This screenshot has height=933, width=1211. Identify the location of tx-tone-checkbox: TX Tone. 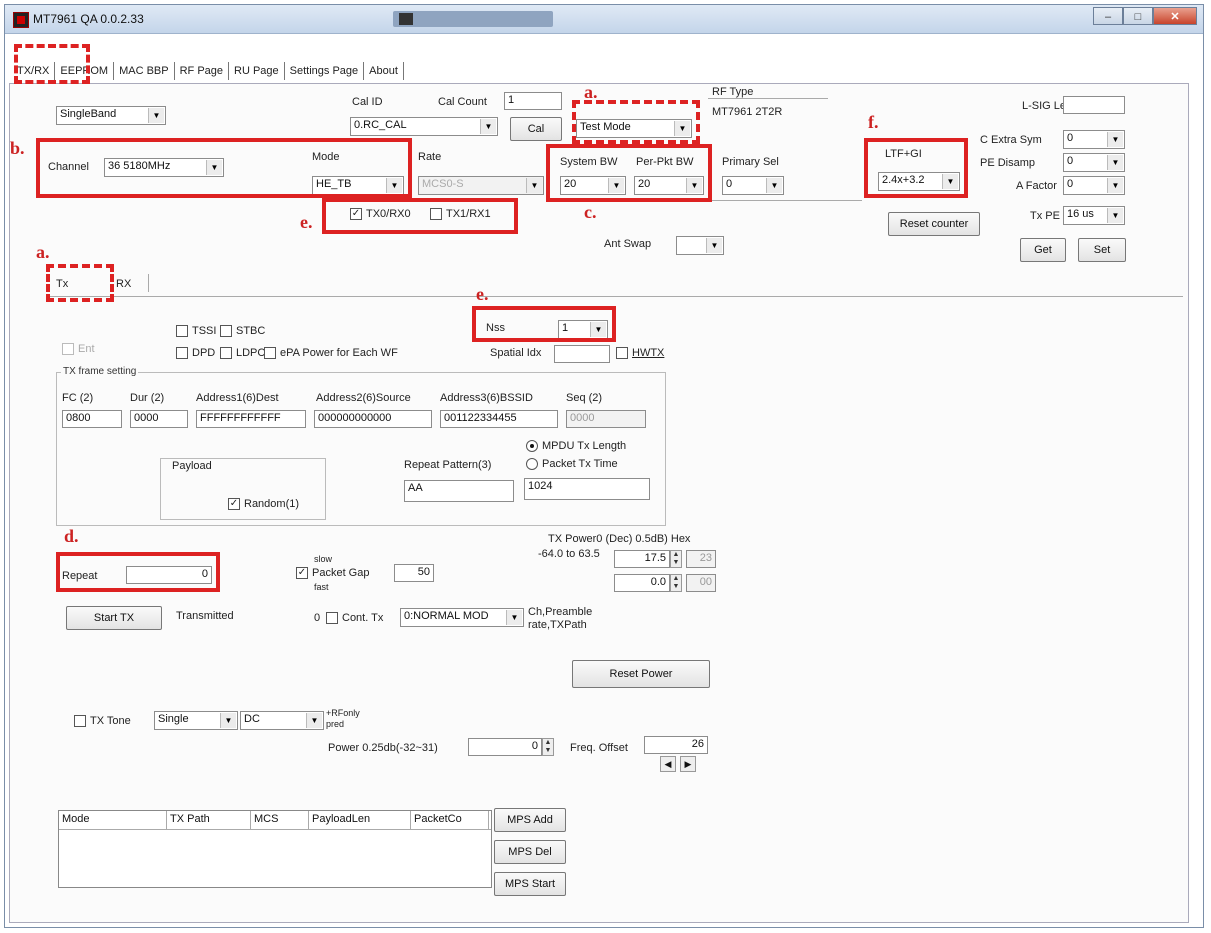
(102, 721).